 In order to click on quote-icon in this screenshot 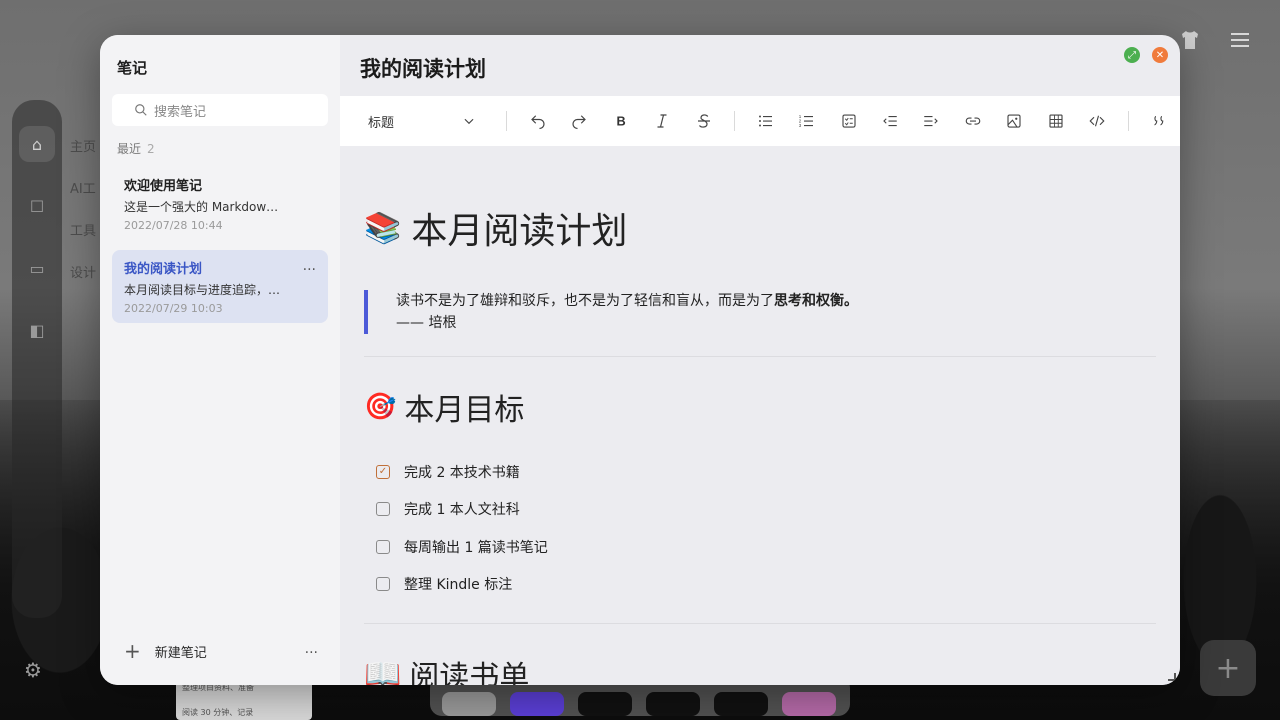, I will do `click(1159, 121)`.